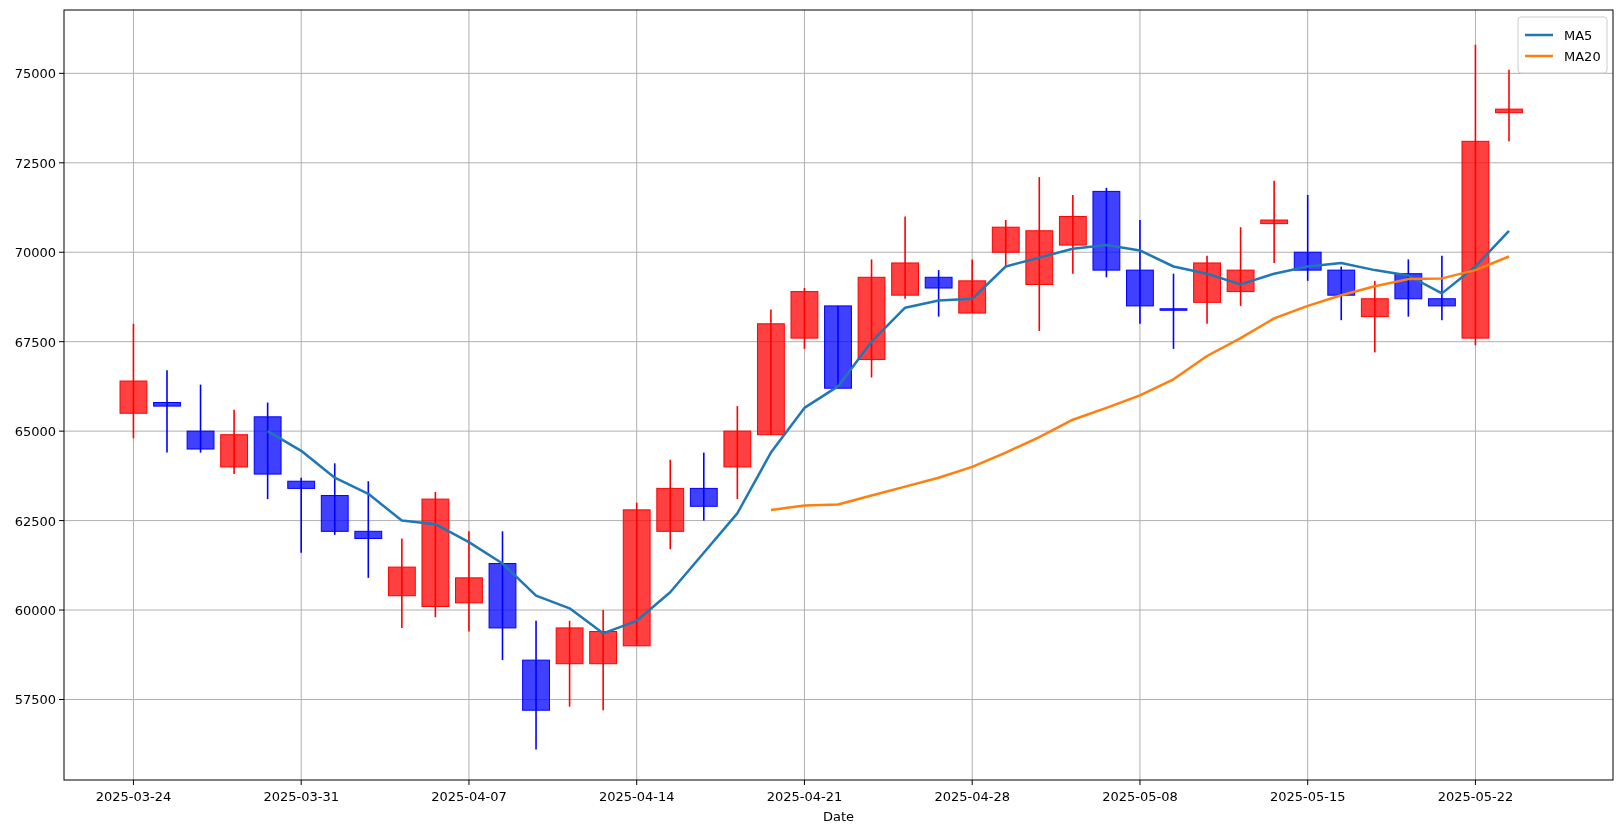 The width and height of the screenshot is (1623, 833). I want to click on x-tick-label: 2025-04-28, so click(972, 796).